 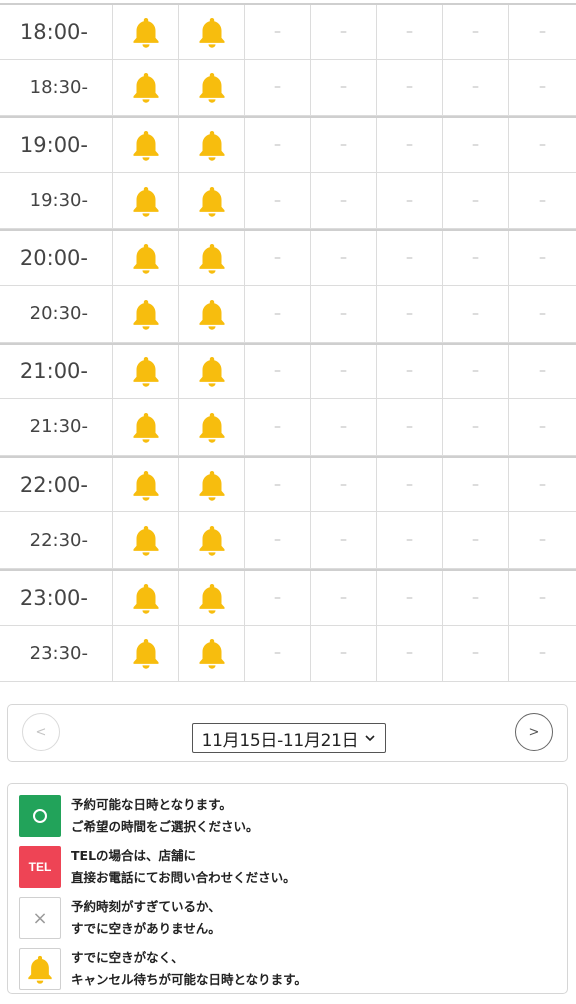 I want to click on time-row: 21:30- – – – – –, so click(x=288, y=427).